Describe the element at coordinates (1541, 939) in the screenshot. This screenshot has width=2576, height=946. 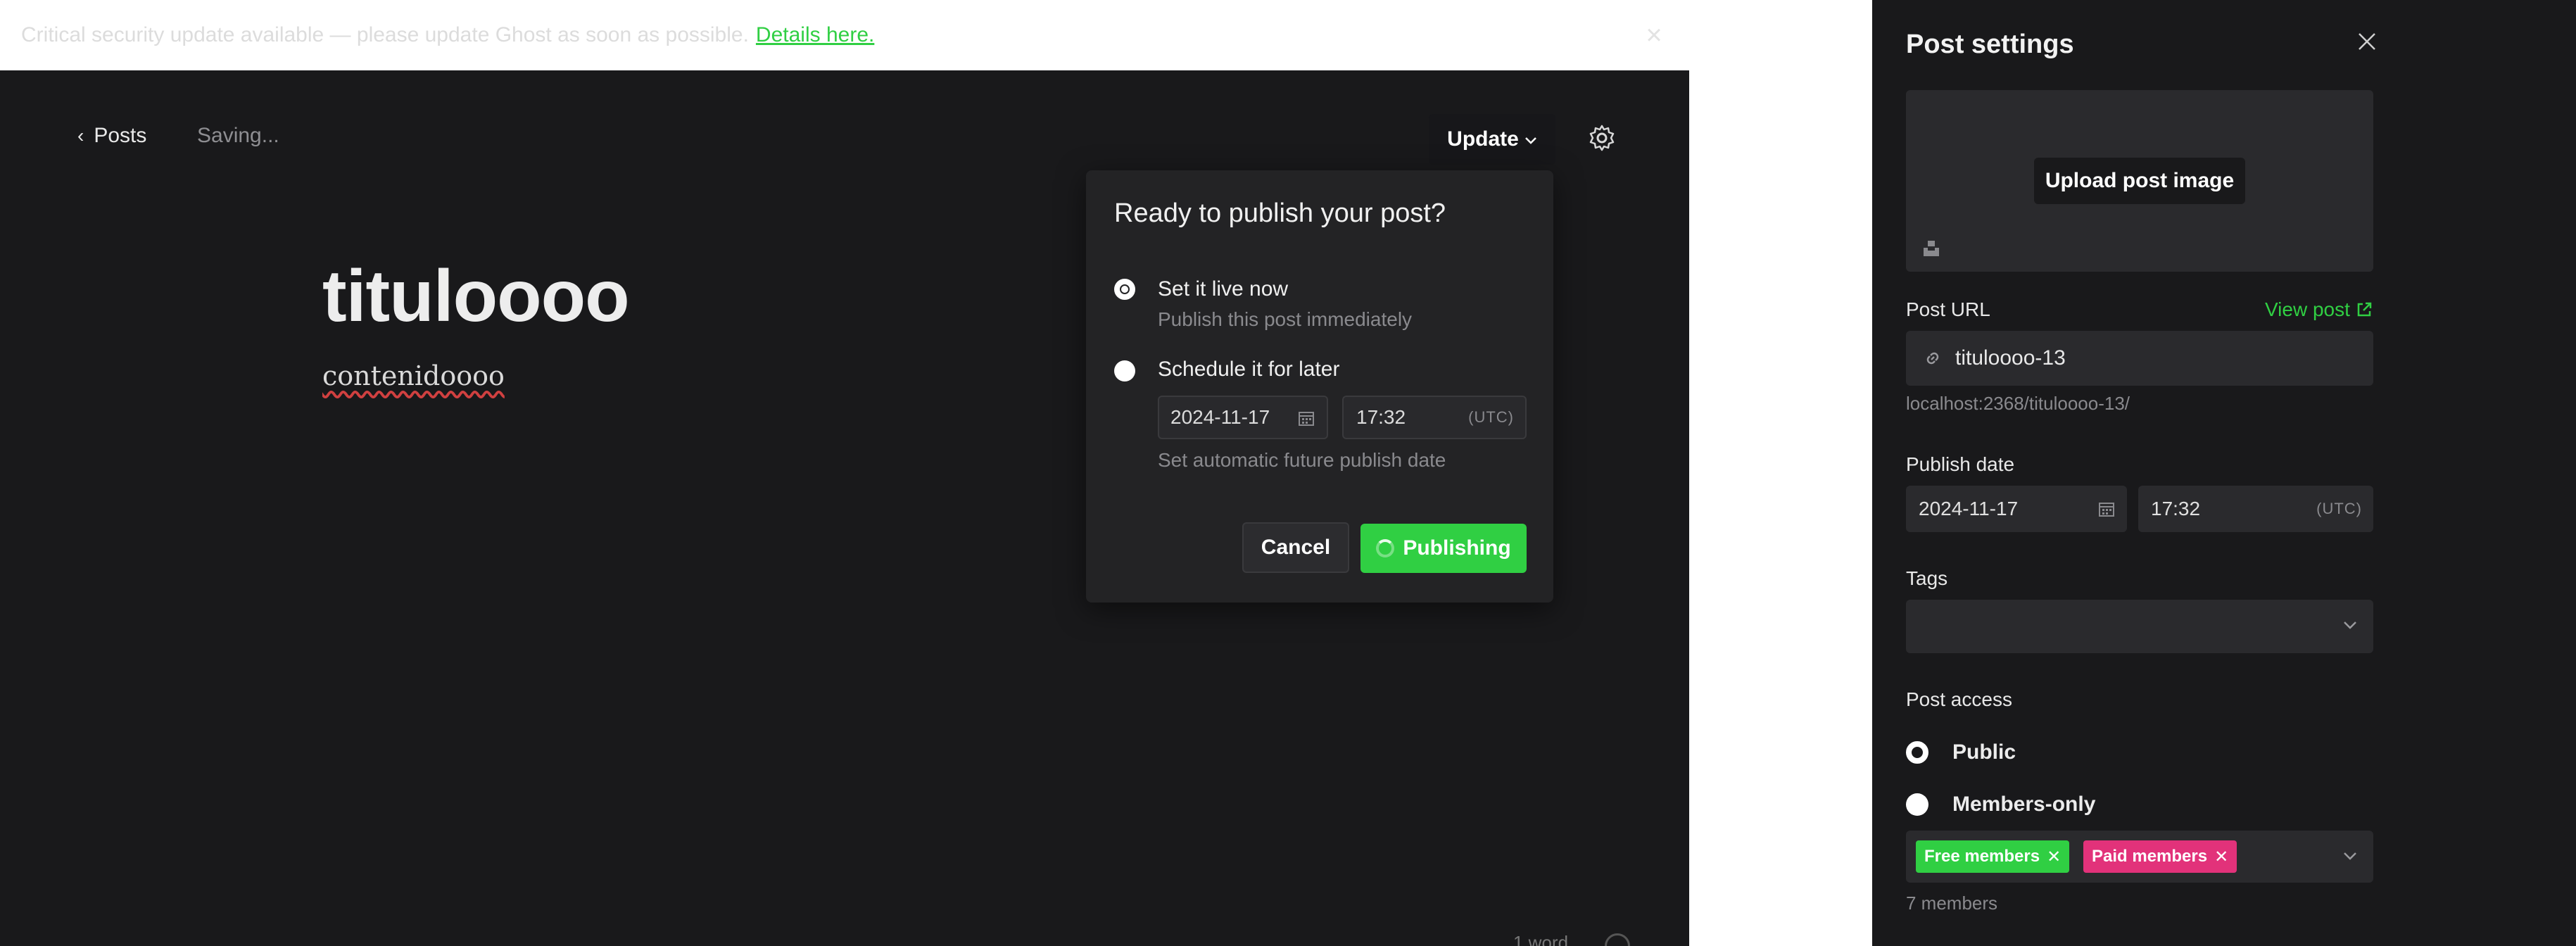
I see `word-count: 1 word` at that location.